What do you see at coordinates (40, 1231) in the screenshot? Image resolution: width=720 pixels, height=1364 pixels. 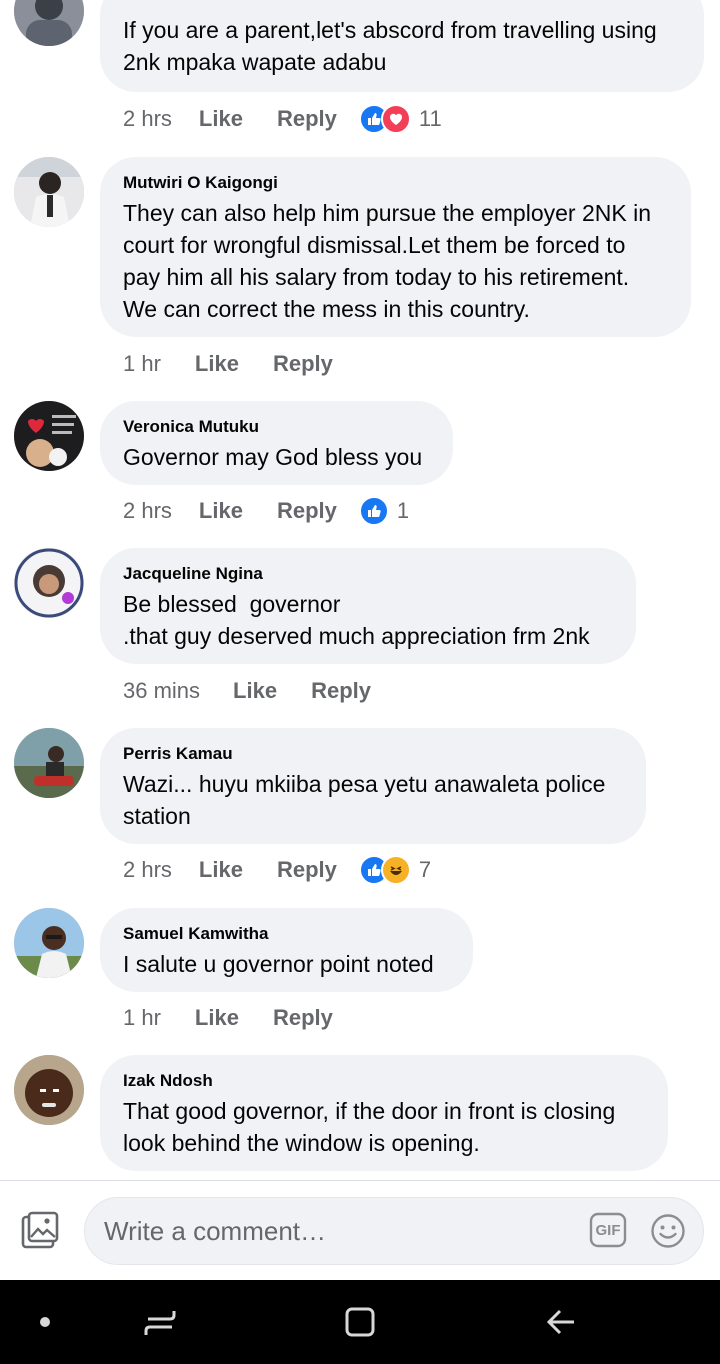 I see `photo-icon` at bounding box center [40, 1231].